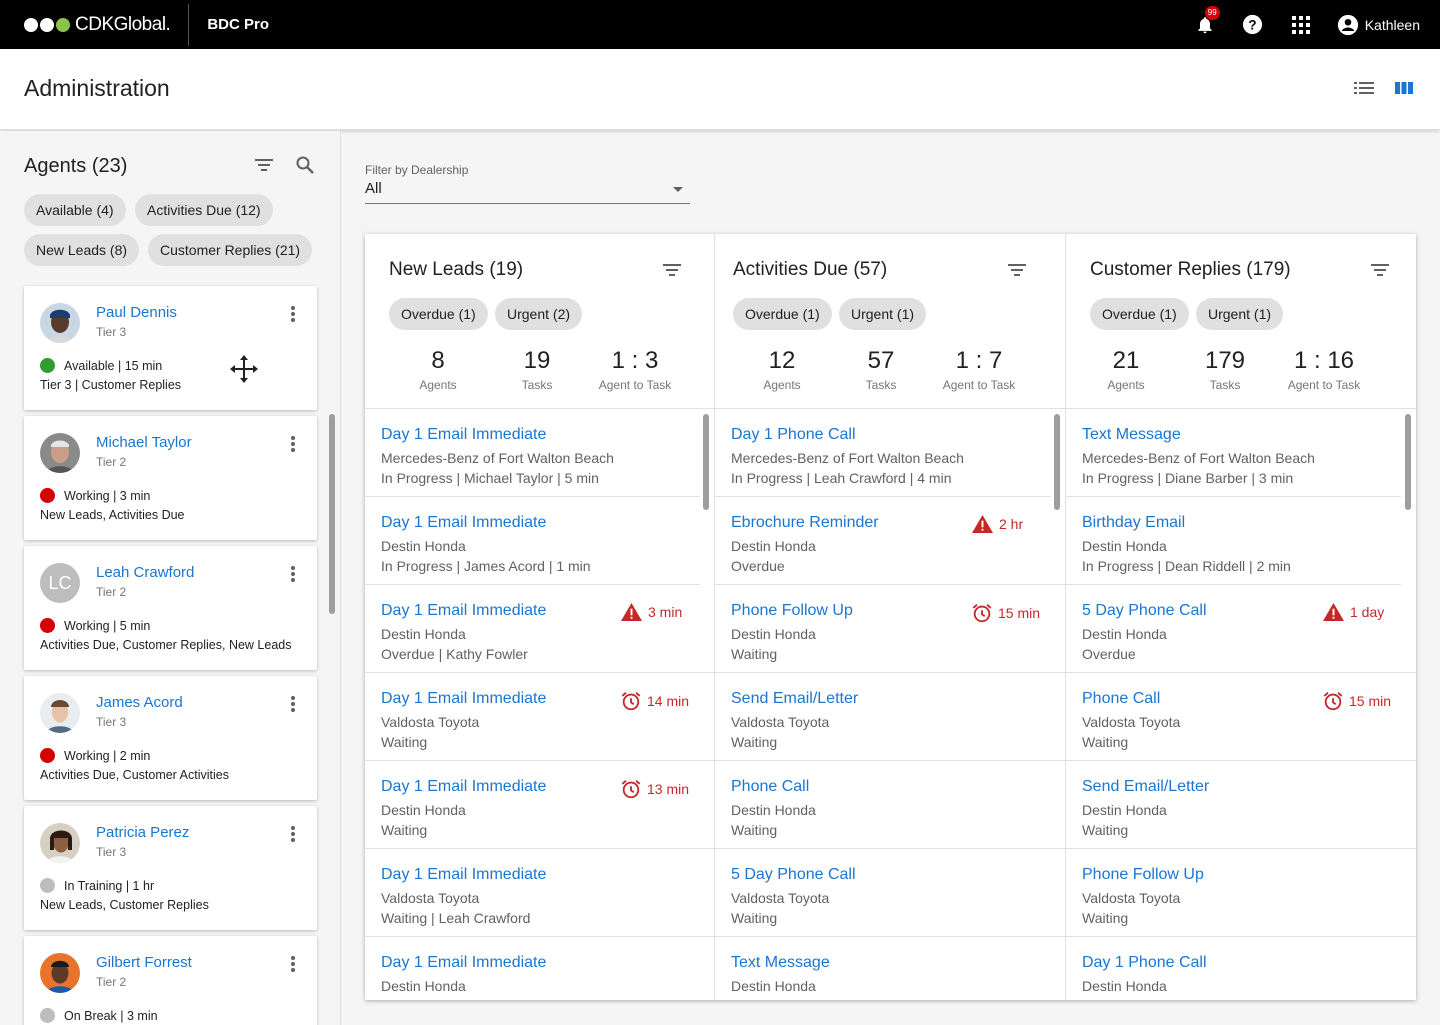 This screenshot has width=1440, height=1025. Describe the element at coordinates (145, 572) in the screenshot. I see `agent-name: Leah Crawford` at that location.